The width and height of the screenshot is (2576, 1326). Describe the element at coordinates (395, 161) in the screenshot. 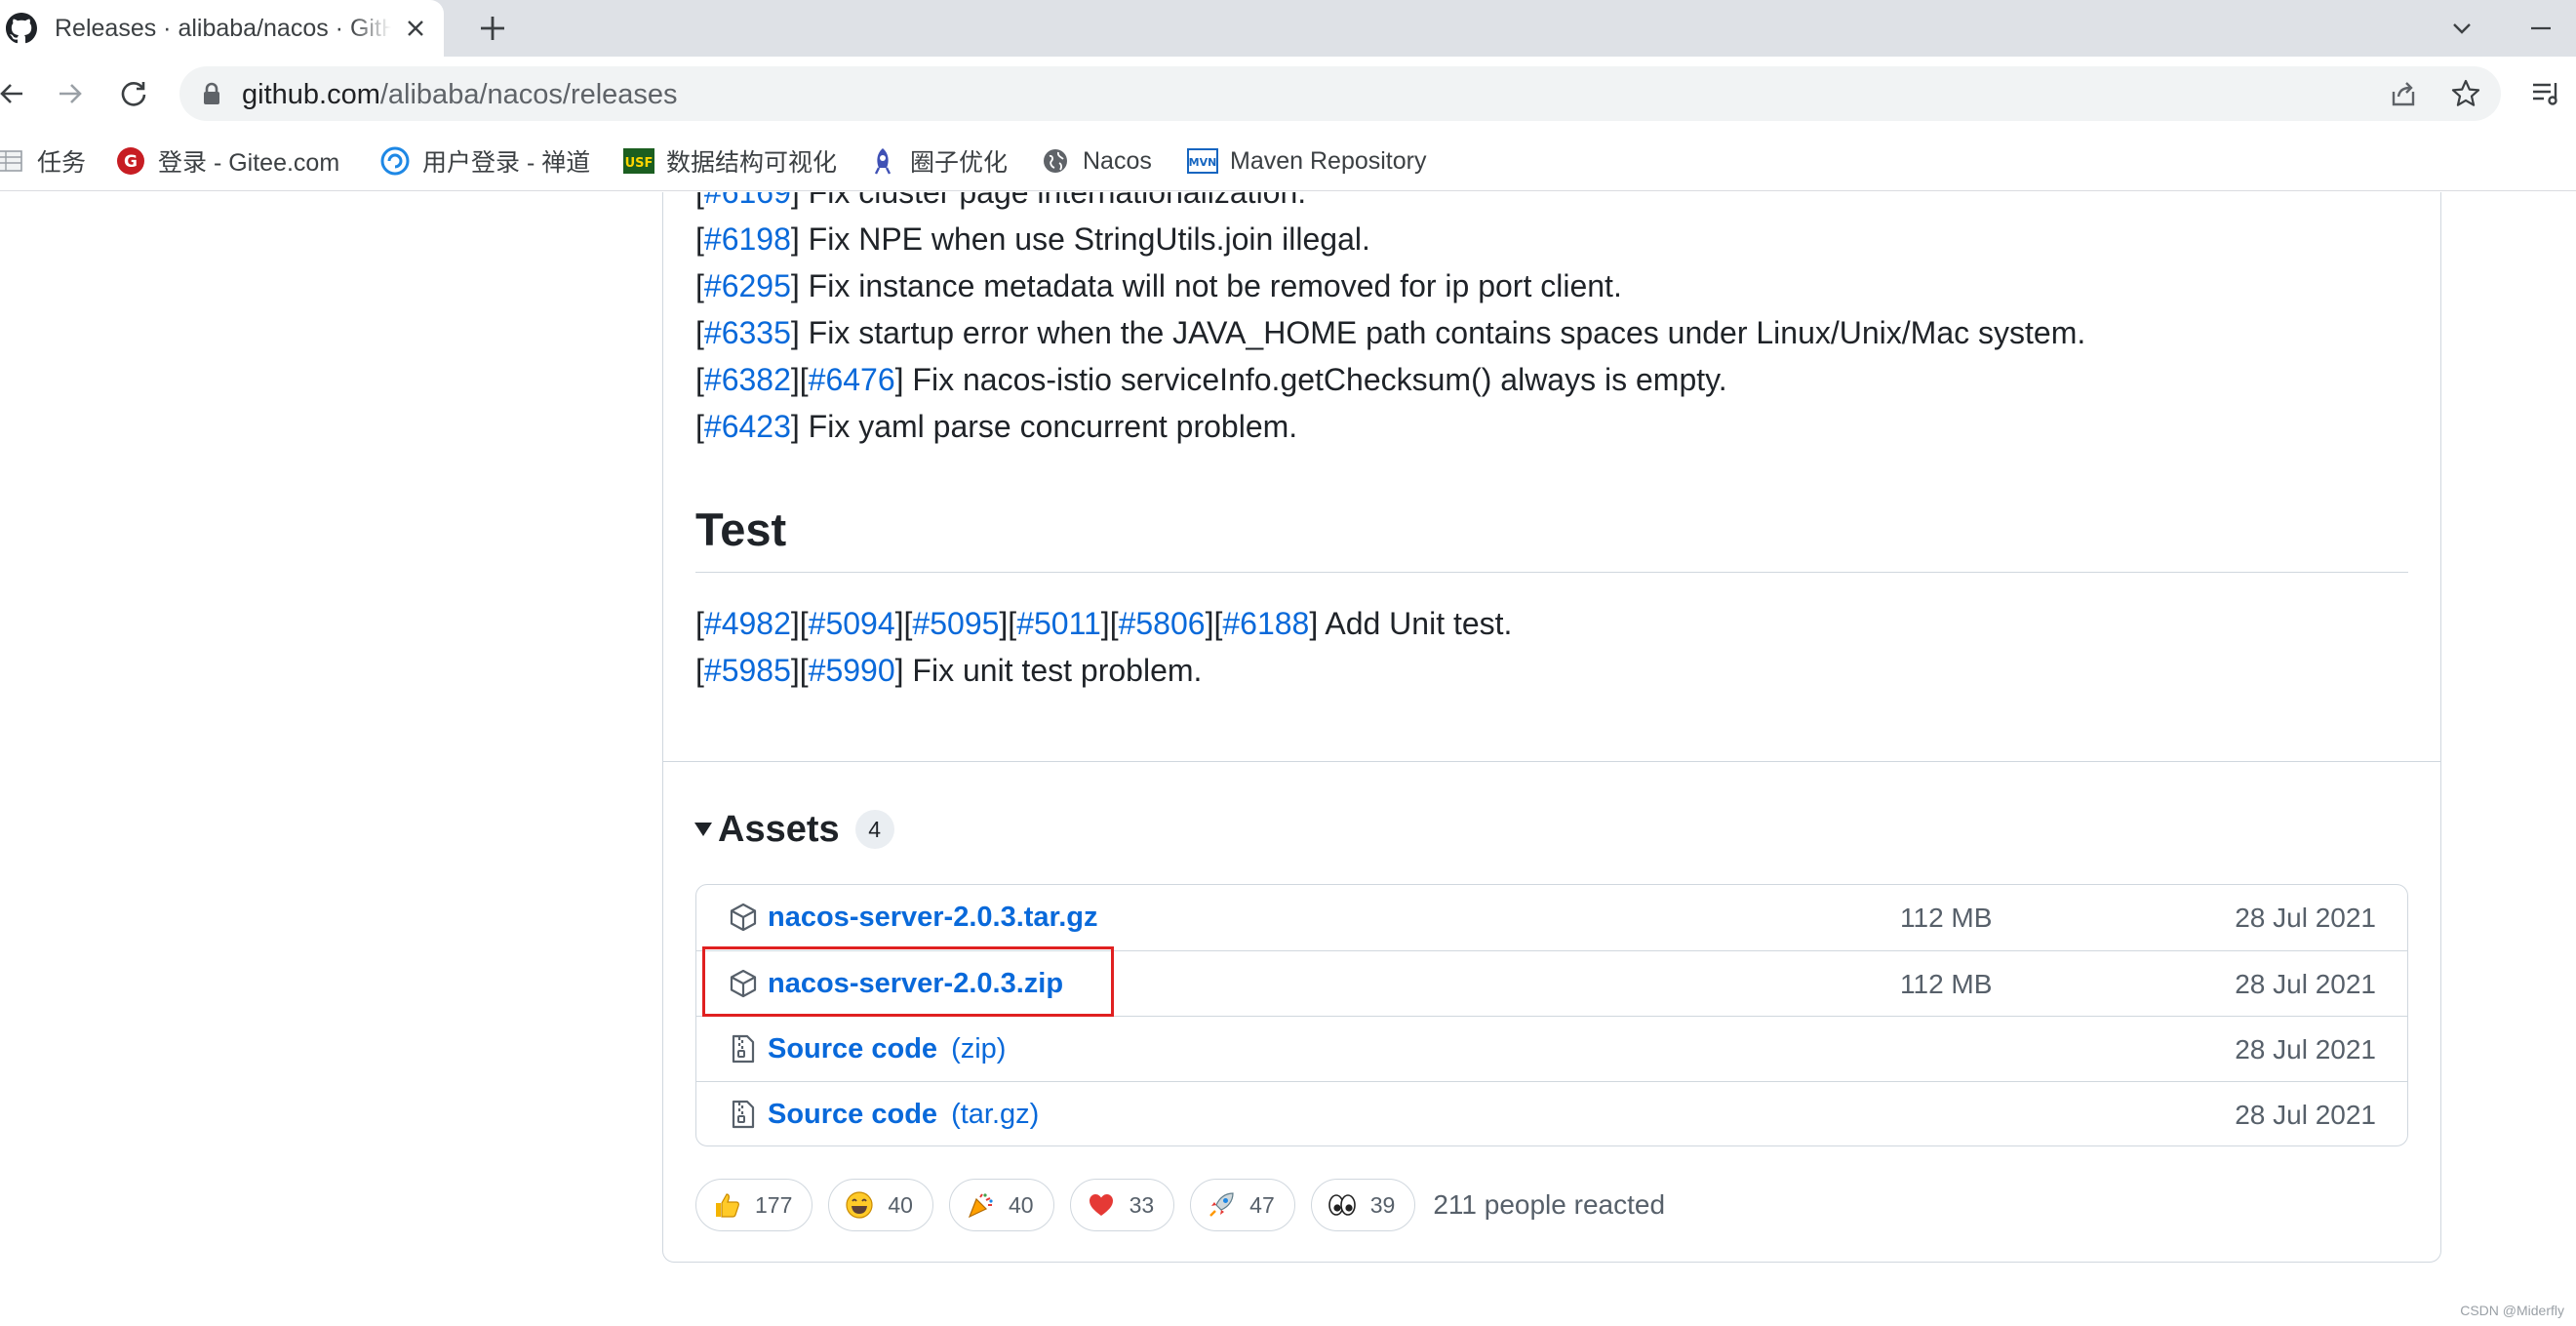

I see `zentao-icon` at that location.